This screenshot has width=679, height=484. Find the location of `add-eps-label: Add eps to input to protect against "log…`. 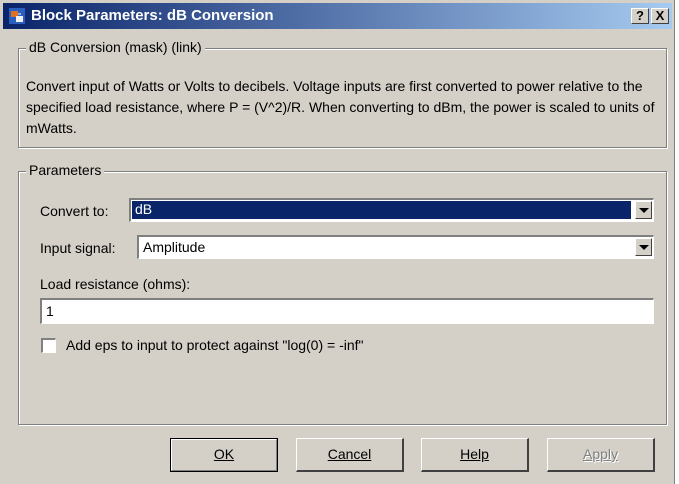

add-eps-label: Add eps to input to protect against "log… is located at coordinates (215, 345).